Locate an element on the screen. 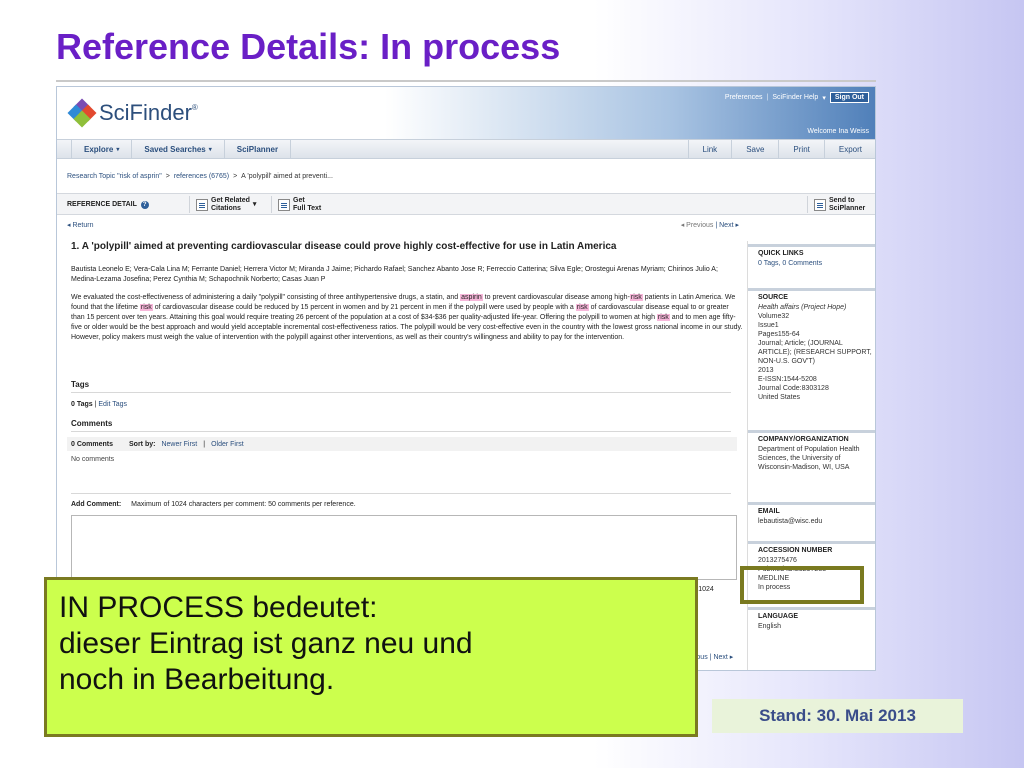  quick-links-heading: QUICK LINKS is located at coordinates (781, 253).